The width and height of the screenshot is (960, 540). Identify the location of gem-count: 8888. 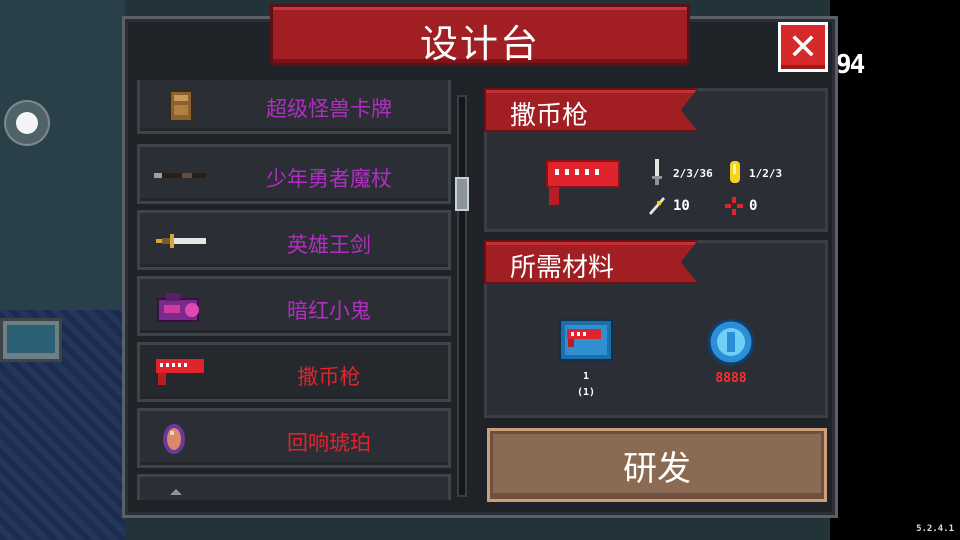
(731, 378).